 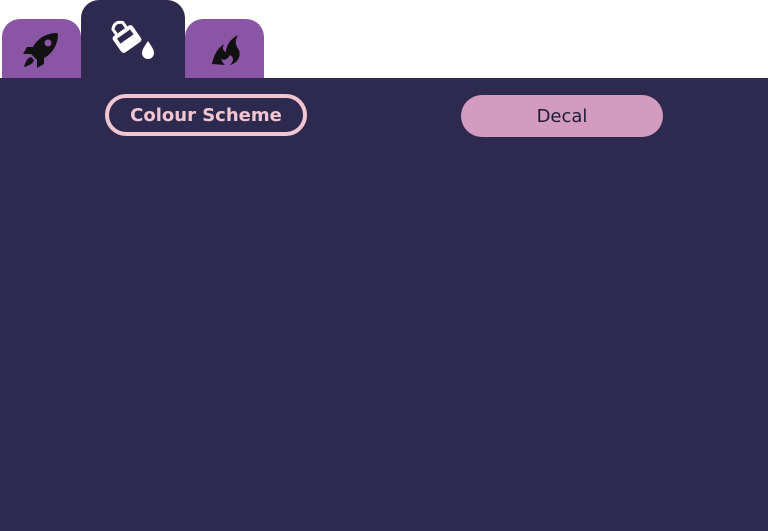 What do you see at coordinates (562, 116) in the screenshot?
I see `decal-button: Decal` at bounding box center [562, 116].